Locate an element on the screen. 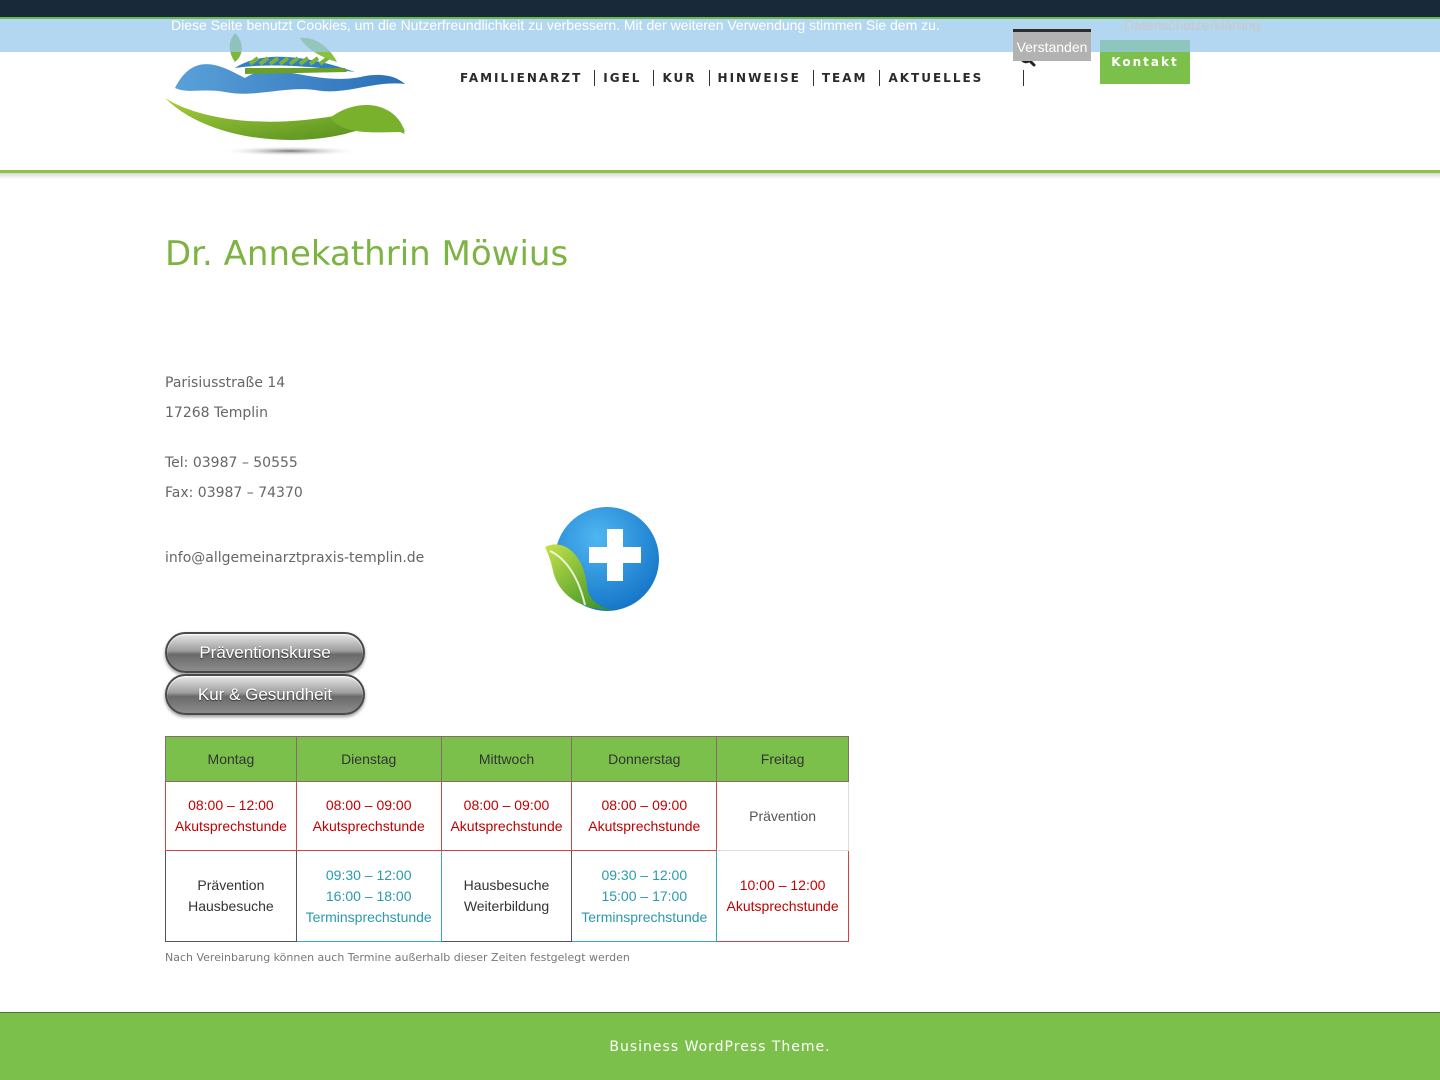 This screenshot has width=1440, height=1080. phone-number: Tel: 03987 – 50555 is located at coordinates (231, 463).